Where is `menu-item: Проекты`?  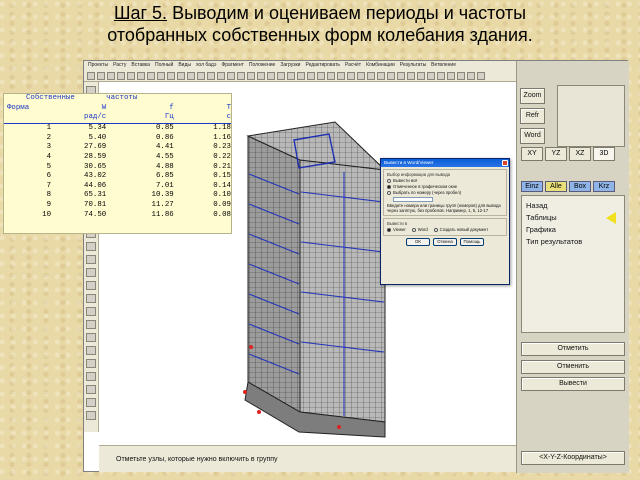
menu-item: Проекты is located at coordinates (98, 65).